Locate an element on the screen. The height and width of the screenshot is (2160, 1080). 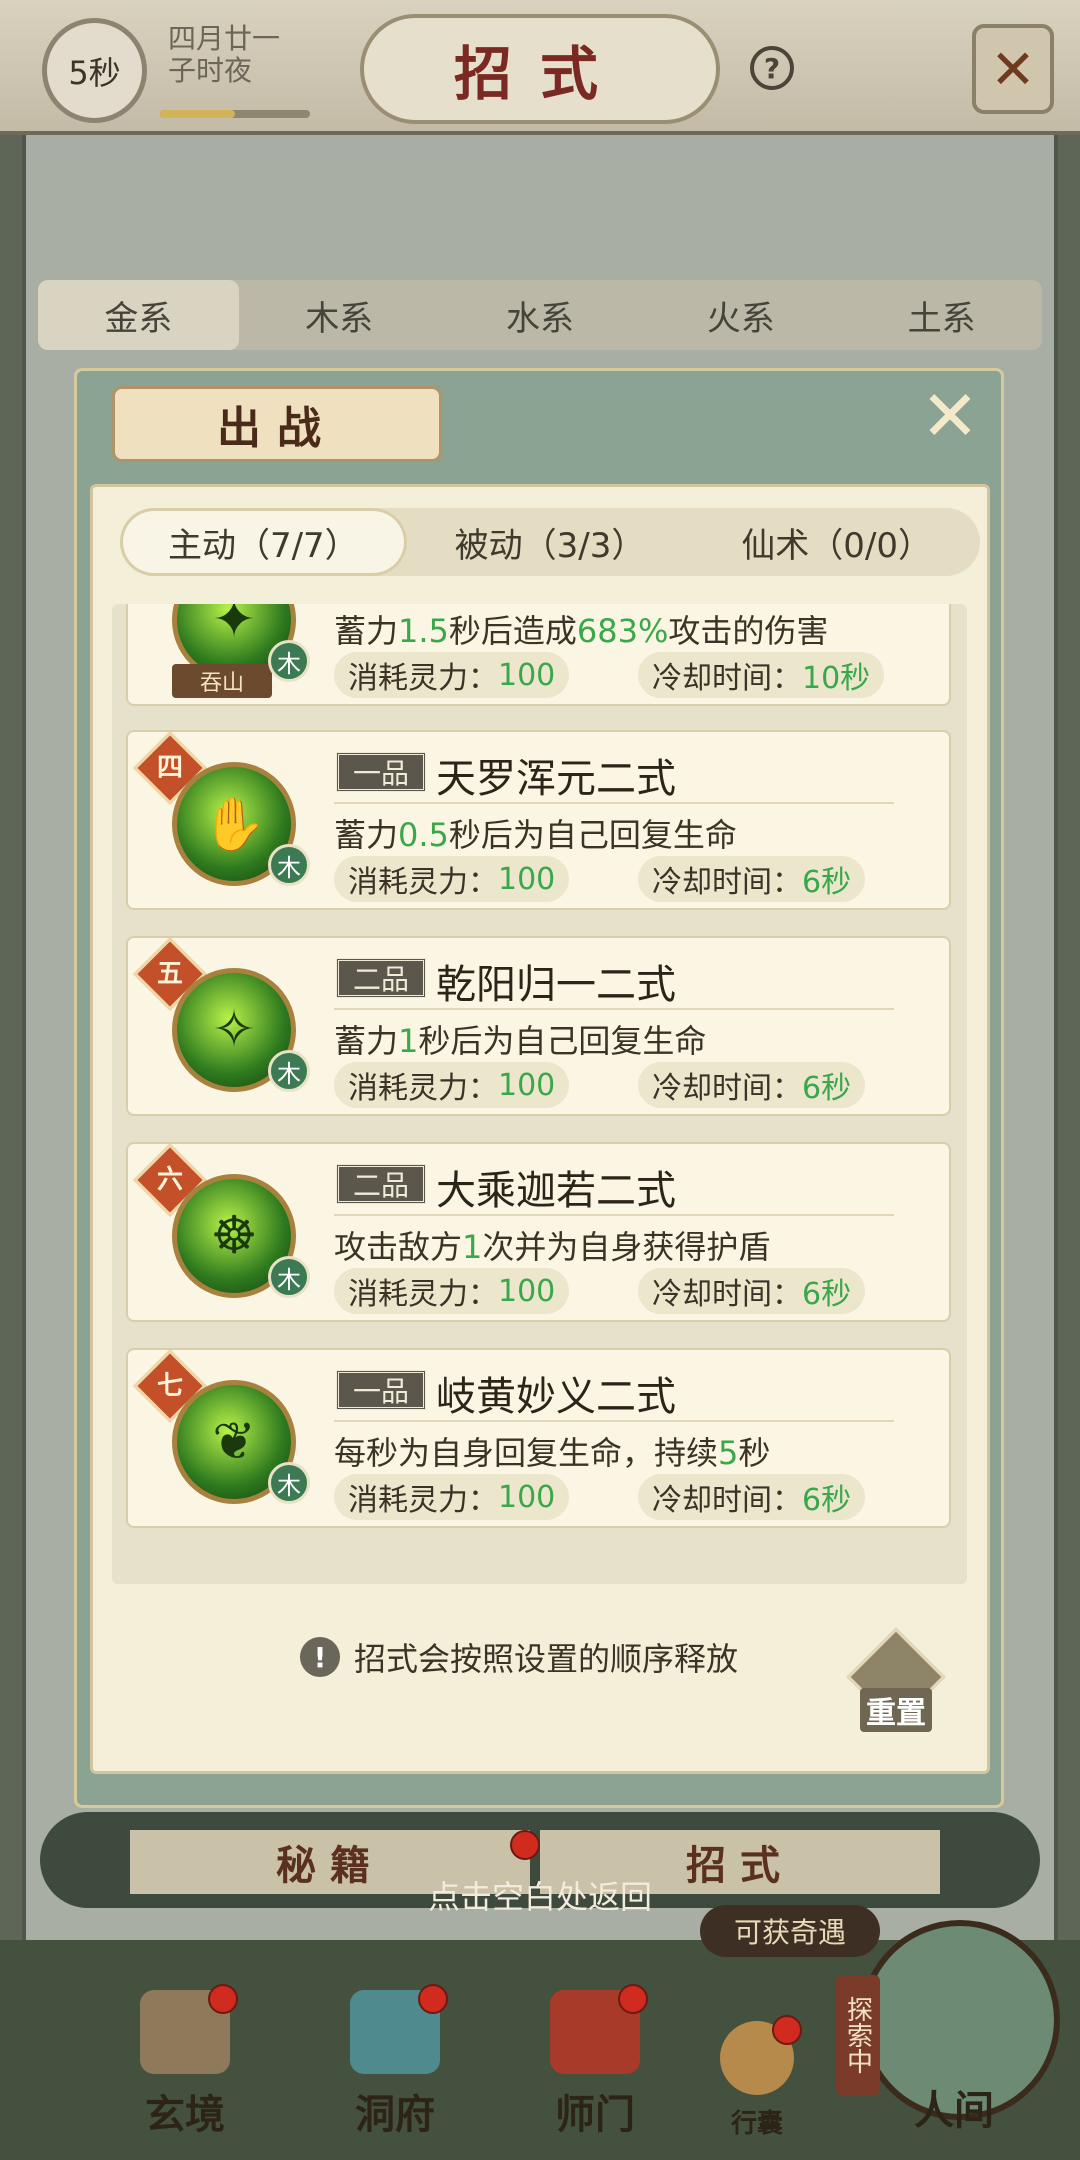
tab-immortal-arts: 仙术（0/0） is located at coordinates (836, 542).